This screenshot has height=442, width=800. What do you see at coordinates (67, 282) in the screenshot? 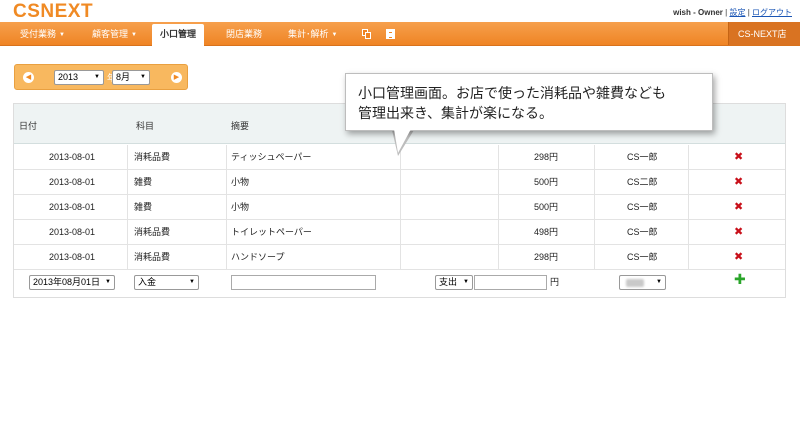
I see `date-value: 2013年08月01日` at bounding box center [67, 282].